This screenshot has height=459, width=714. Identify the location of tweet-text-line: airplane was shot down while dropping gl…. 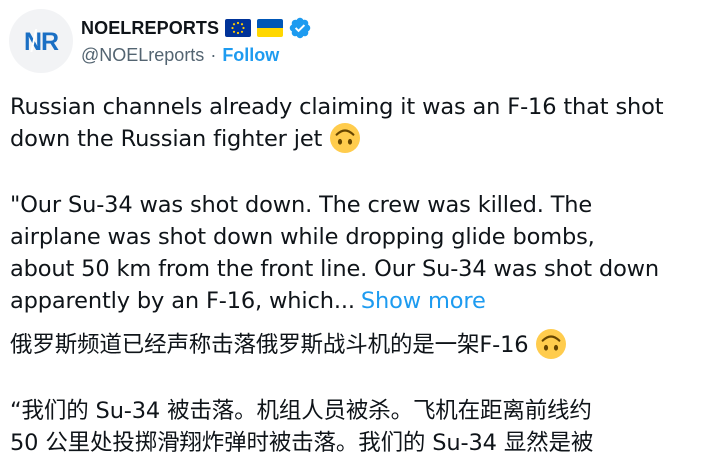
(302, 237).